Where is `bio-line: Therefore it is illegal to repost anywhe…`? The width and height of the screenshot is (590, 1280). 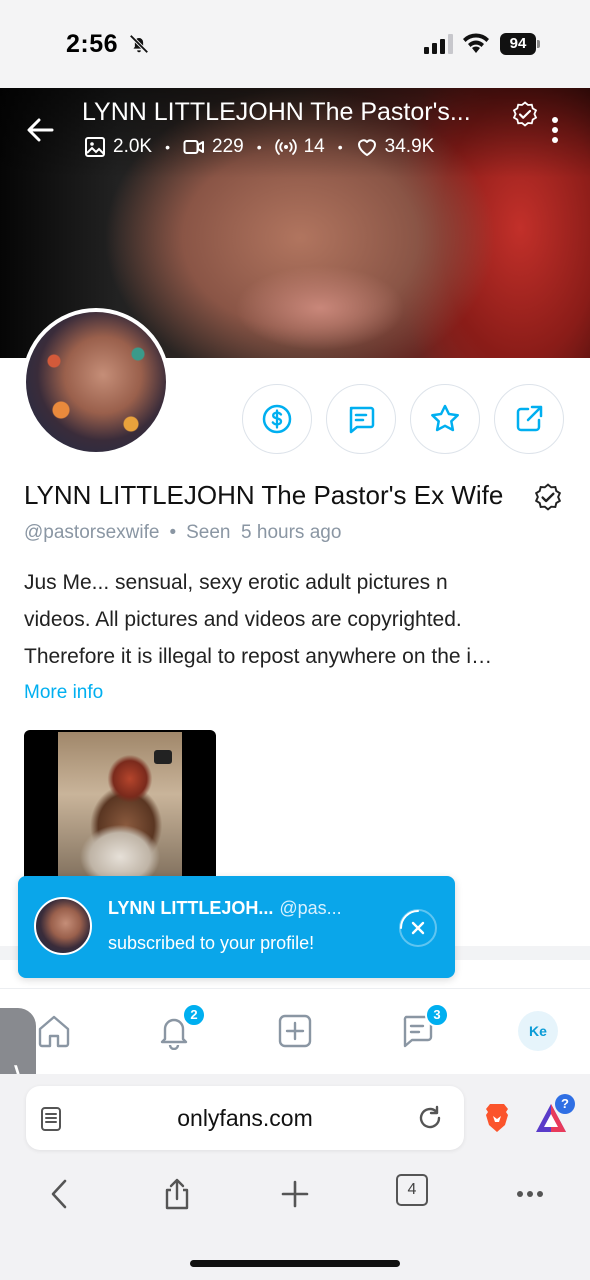 bio-line: Therefore it is illegal to repost anywhe… is located at coordinates (258, 656).